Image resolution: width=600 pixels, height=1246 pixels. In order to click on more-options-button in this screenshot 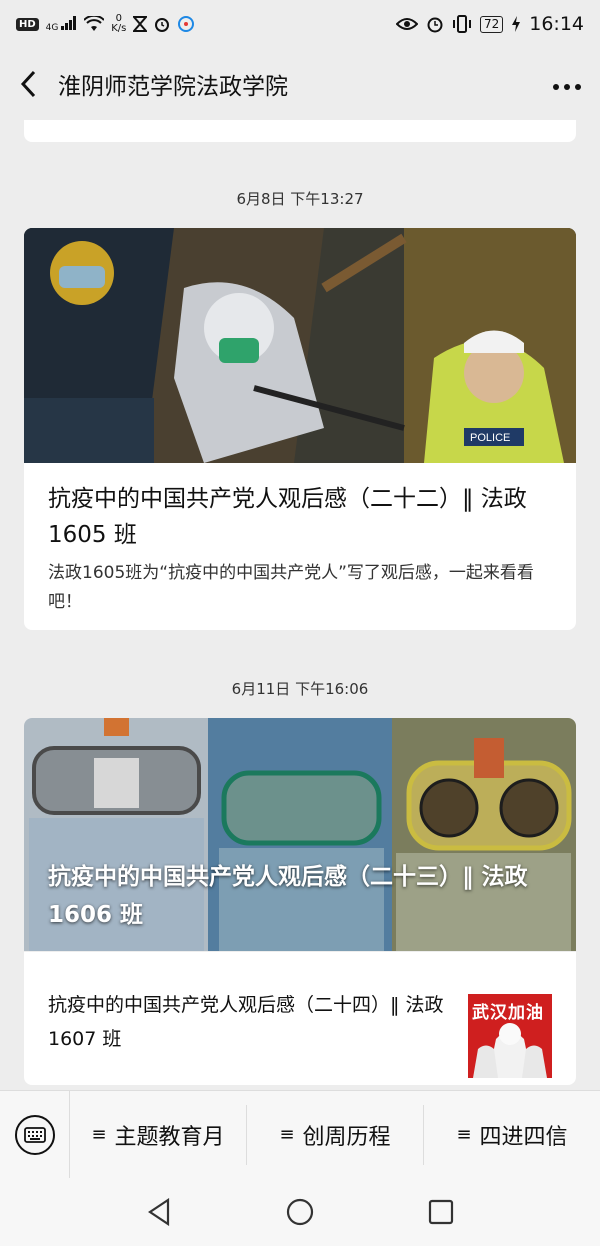, I will do `click(567, 83)`.